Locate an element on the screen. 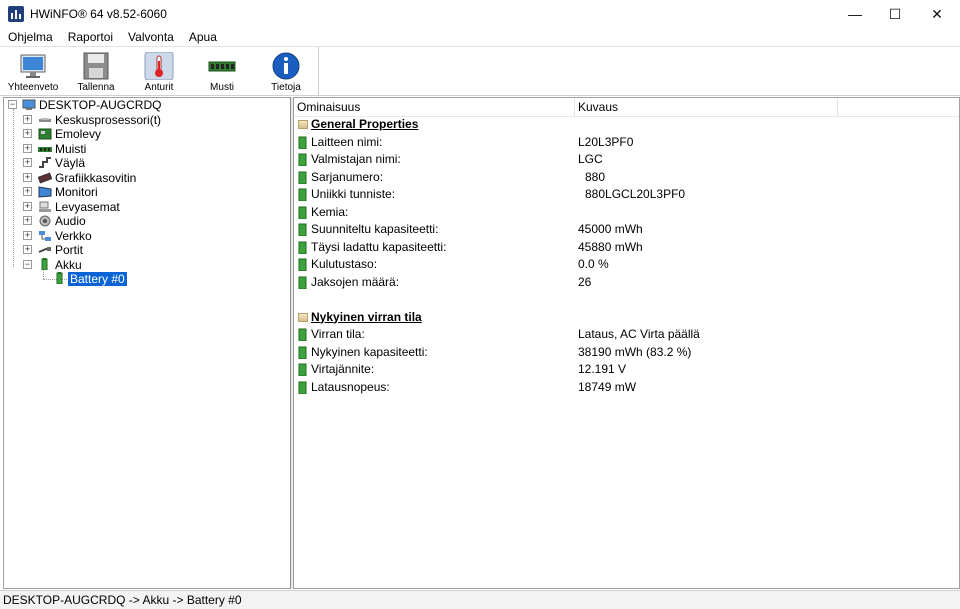 The image size is (960, 609). memory-button: Musti is located at coordinates (222, 72).